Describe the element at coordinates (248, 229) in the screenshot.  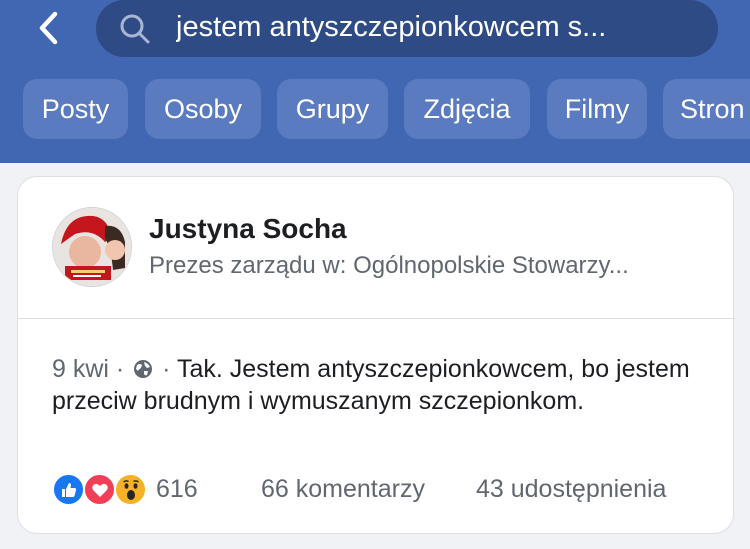
I see `post-author-name: Justyna Socha` at that location.